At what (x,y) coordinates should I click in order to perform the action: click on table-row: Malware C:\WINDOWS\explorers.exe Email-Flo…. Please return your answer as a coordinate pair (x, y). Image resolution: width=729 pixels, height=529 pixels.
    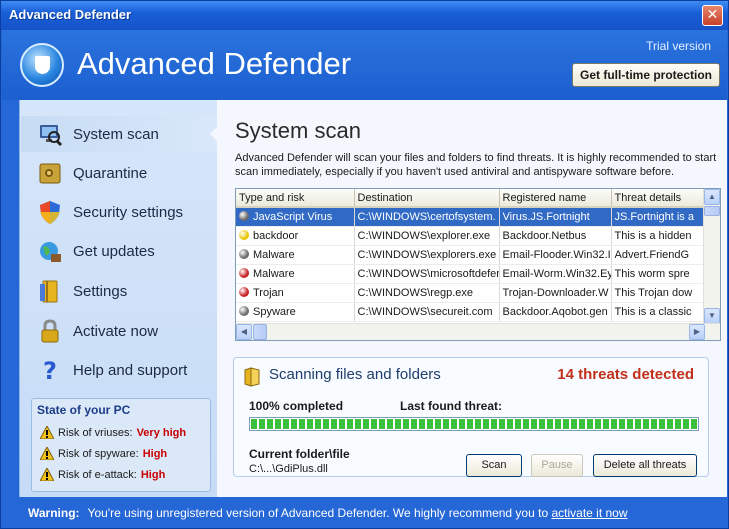
    Looking at the image, I should click on (470, 255).